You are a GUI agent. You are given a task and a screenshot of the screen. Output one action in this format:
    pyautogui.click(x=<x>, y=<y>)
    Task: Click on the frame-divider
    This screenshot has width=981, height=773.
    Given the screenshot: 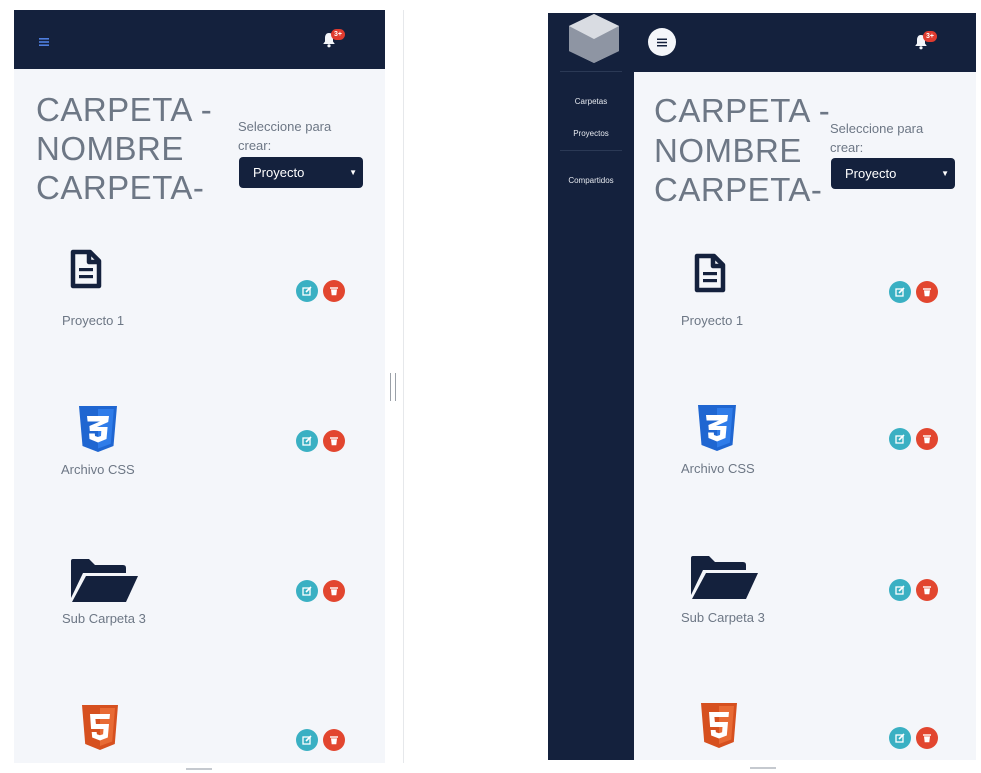 What is the action you would take?
    pyautogui.click(x=403, y=386)
    